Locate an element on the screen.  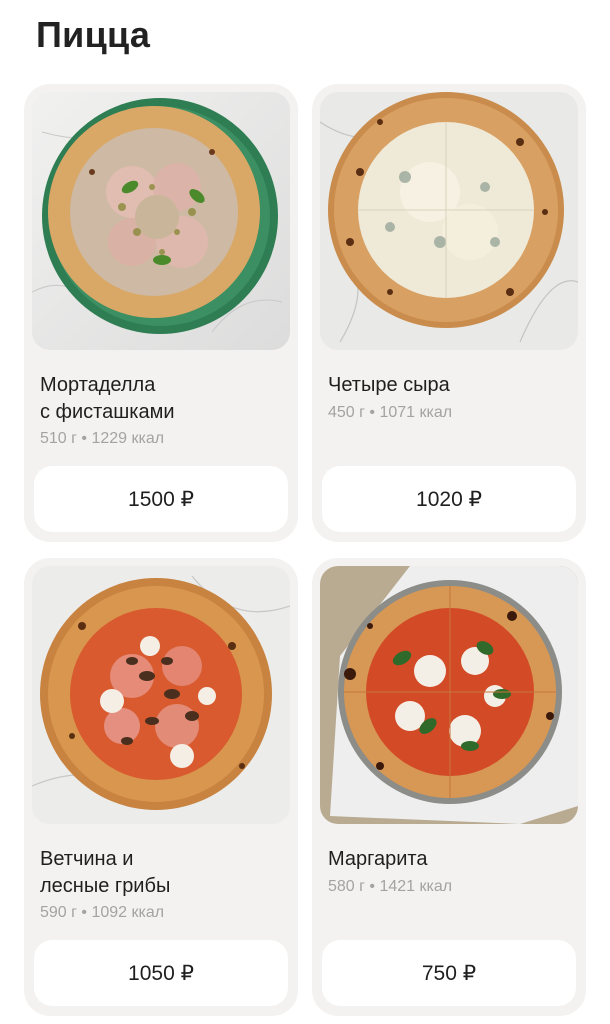
product-name: Маргарита is located at coordinates (378, 859).